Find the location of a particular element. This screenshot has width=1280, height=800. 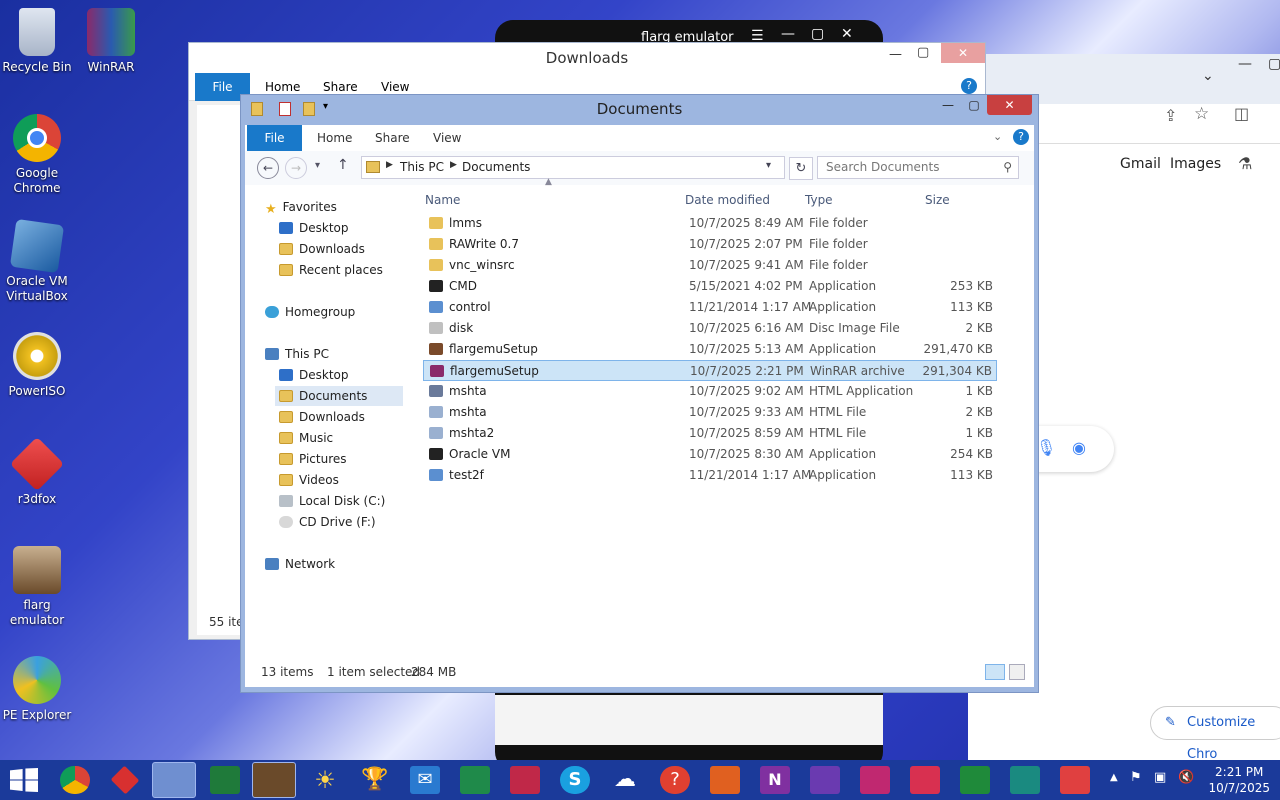

nav-pc-local-disk: Local Disk (C:) is located at coordinates (332, 501).